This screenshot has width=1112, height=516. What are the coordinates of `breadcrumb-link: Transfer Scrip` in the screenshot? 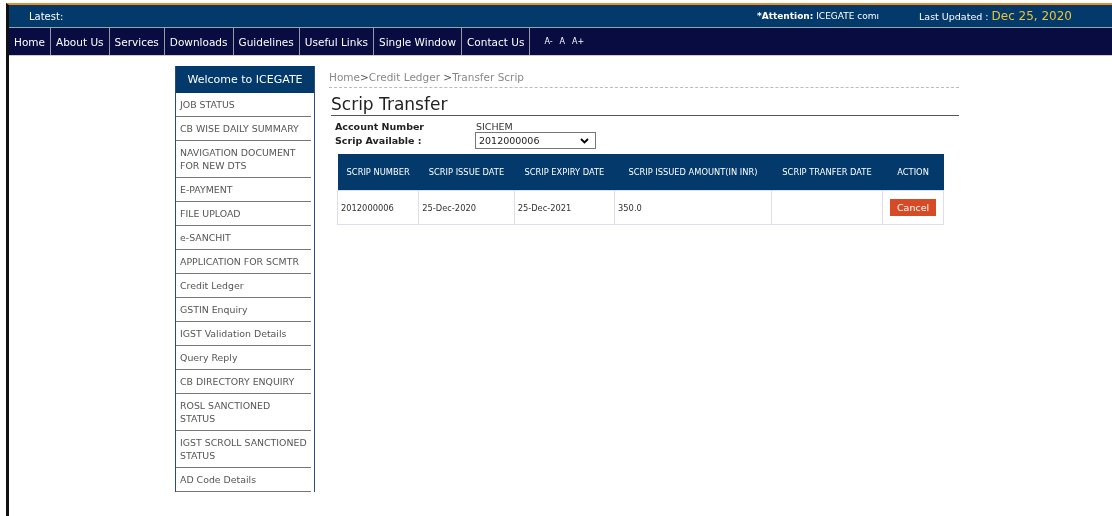 It's located at (488, 77).